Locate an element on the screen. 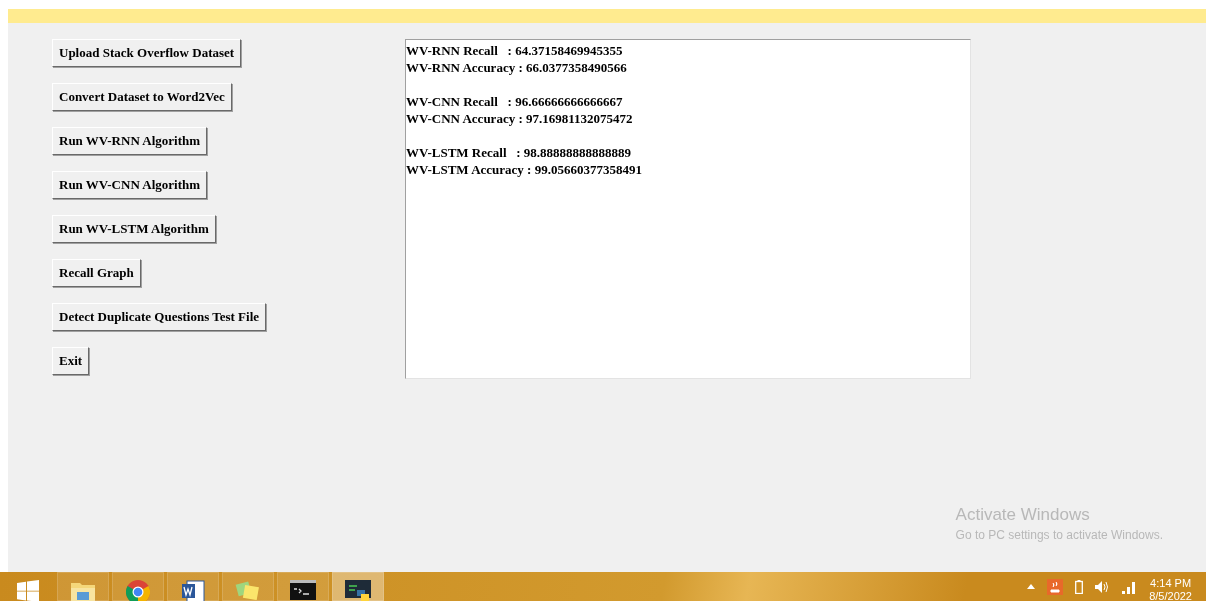 This screenshot has width=1206, height=601. folder-icon is located at coordinates (83, 590).